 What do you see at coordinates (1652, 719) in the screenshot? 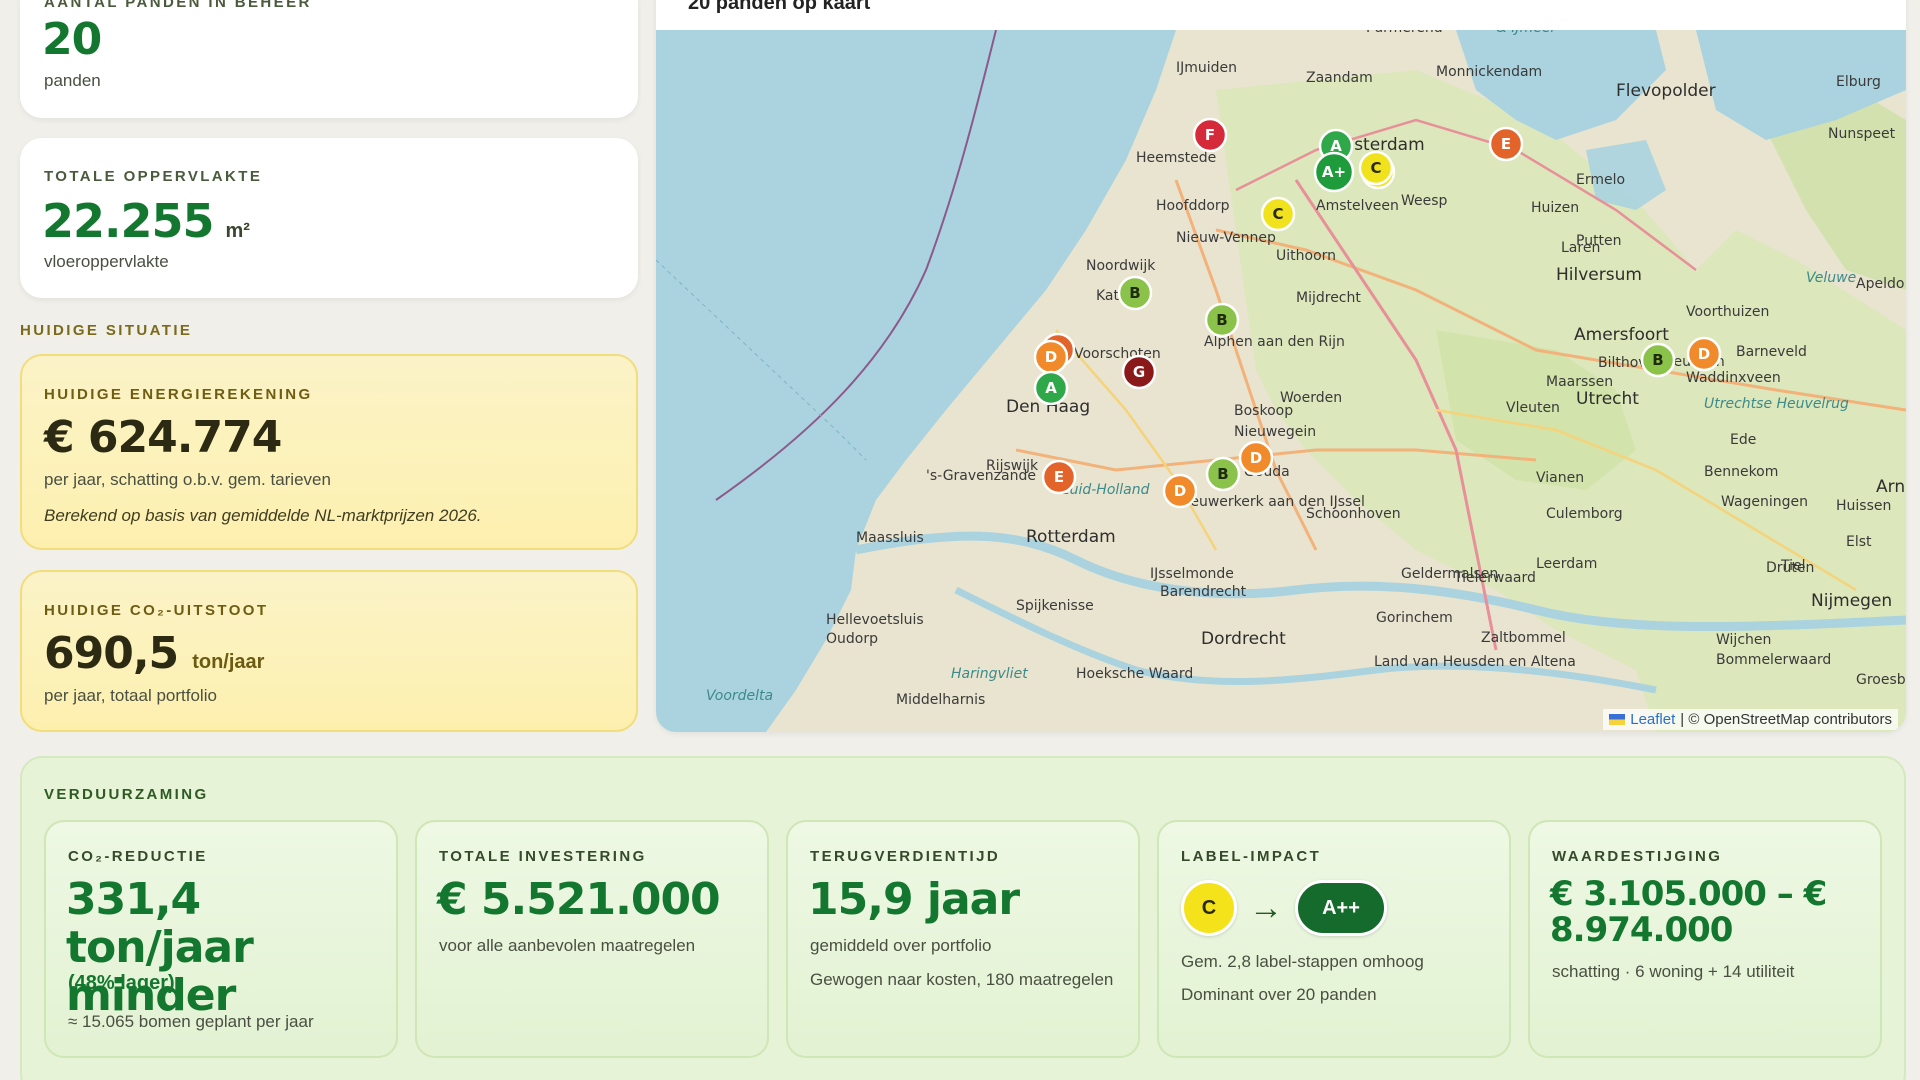
I see `leaflet-link: Leaflet` at bounding box center [1652, 719].